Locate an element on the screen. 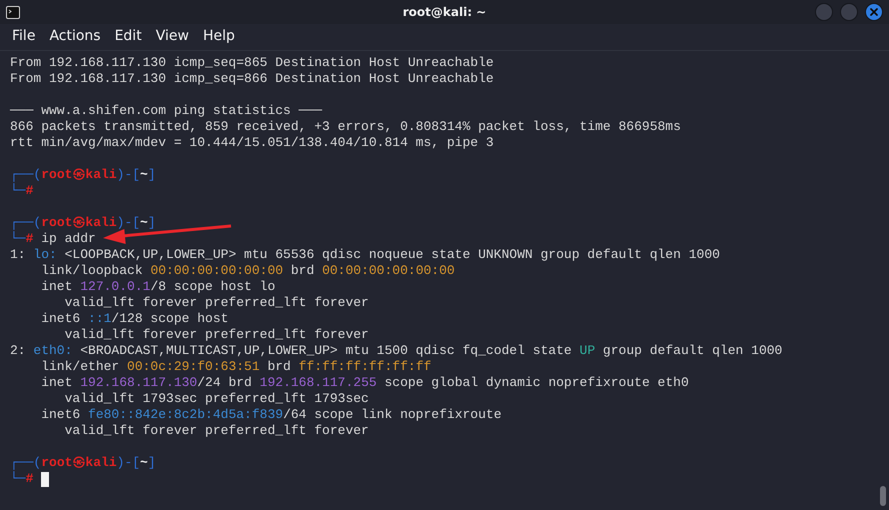 Image resolution: width=889 pixels, height=510 pixels. terminal-line: inet6 ::1/128 scope host is located at coordinates (134, 319).